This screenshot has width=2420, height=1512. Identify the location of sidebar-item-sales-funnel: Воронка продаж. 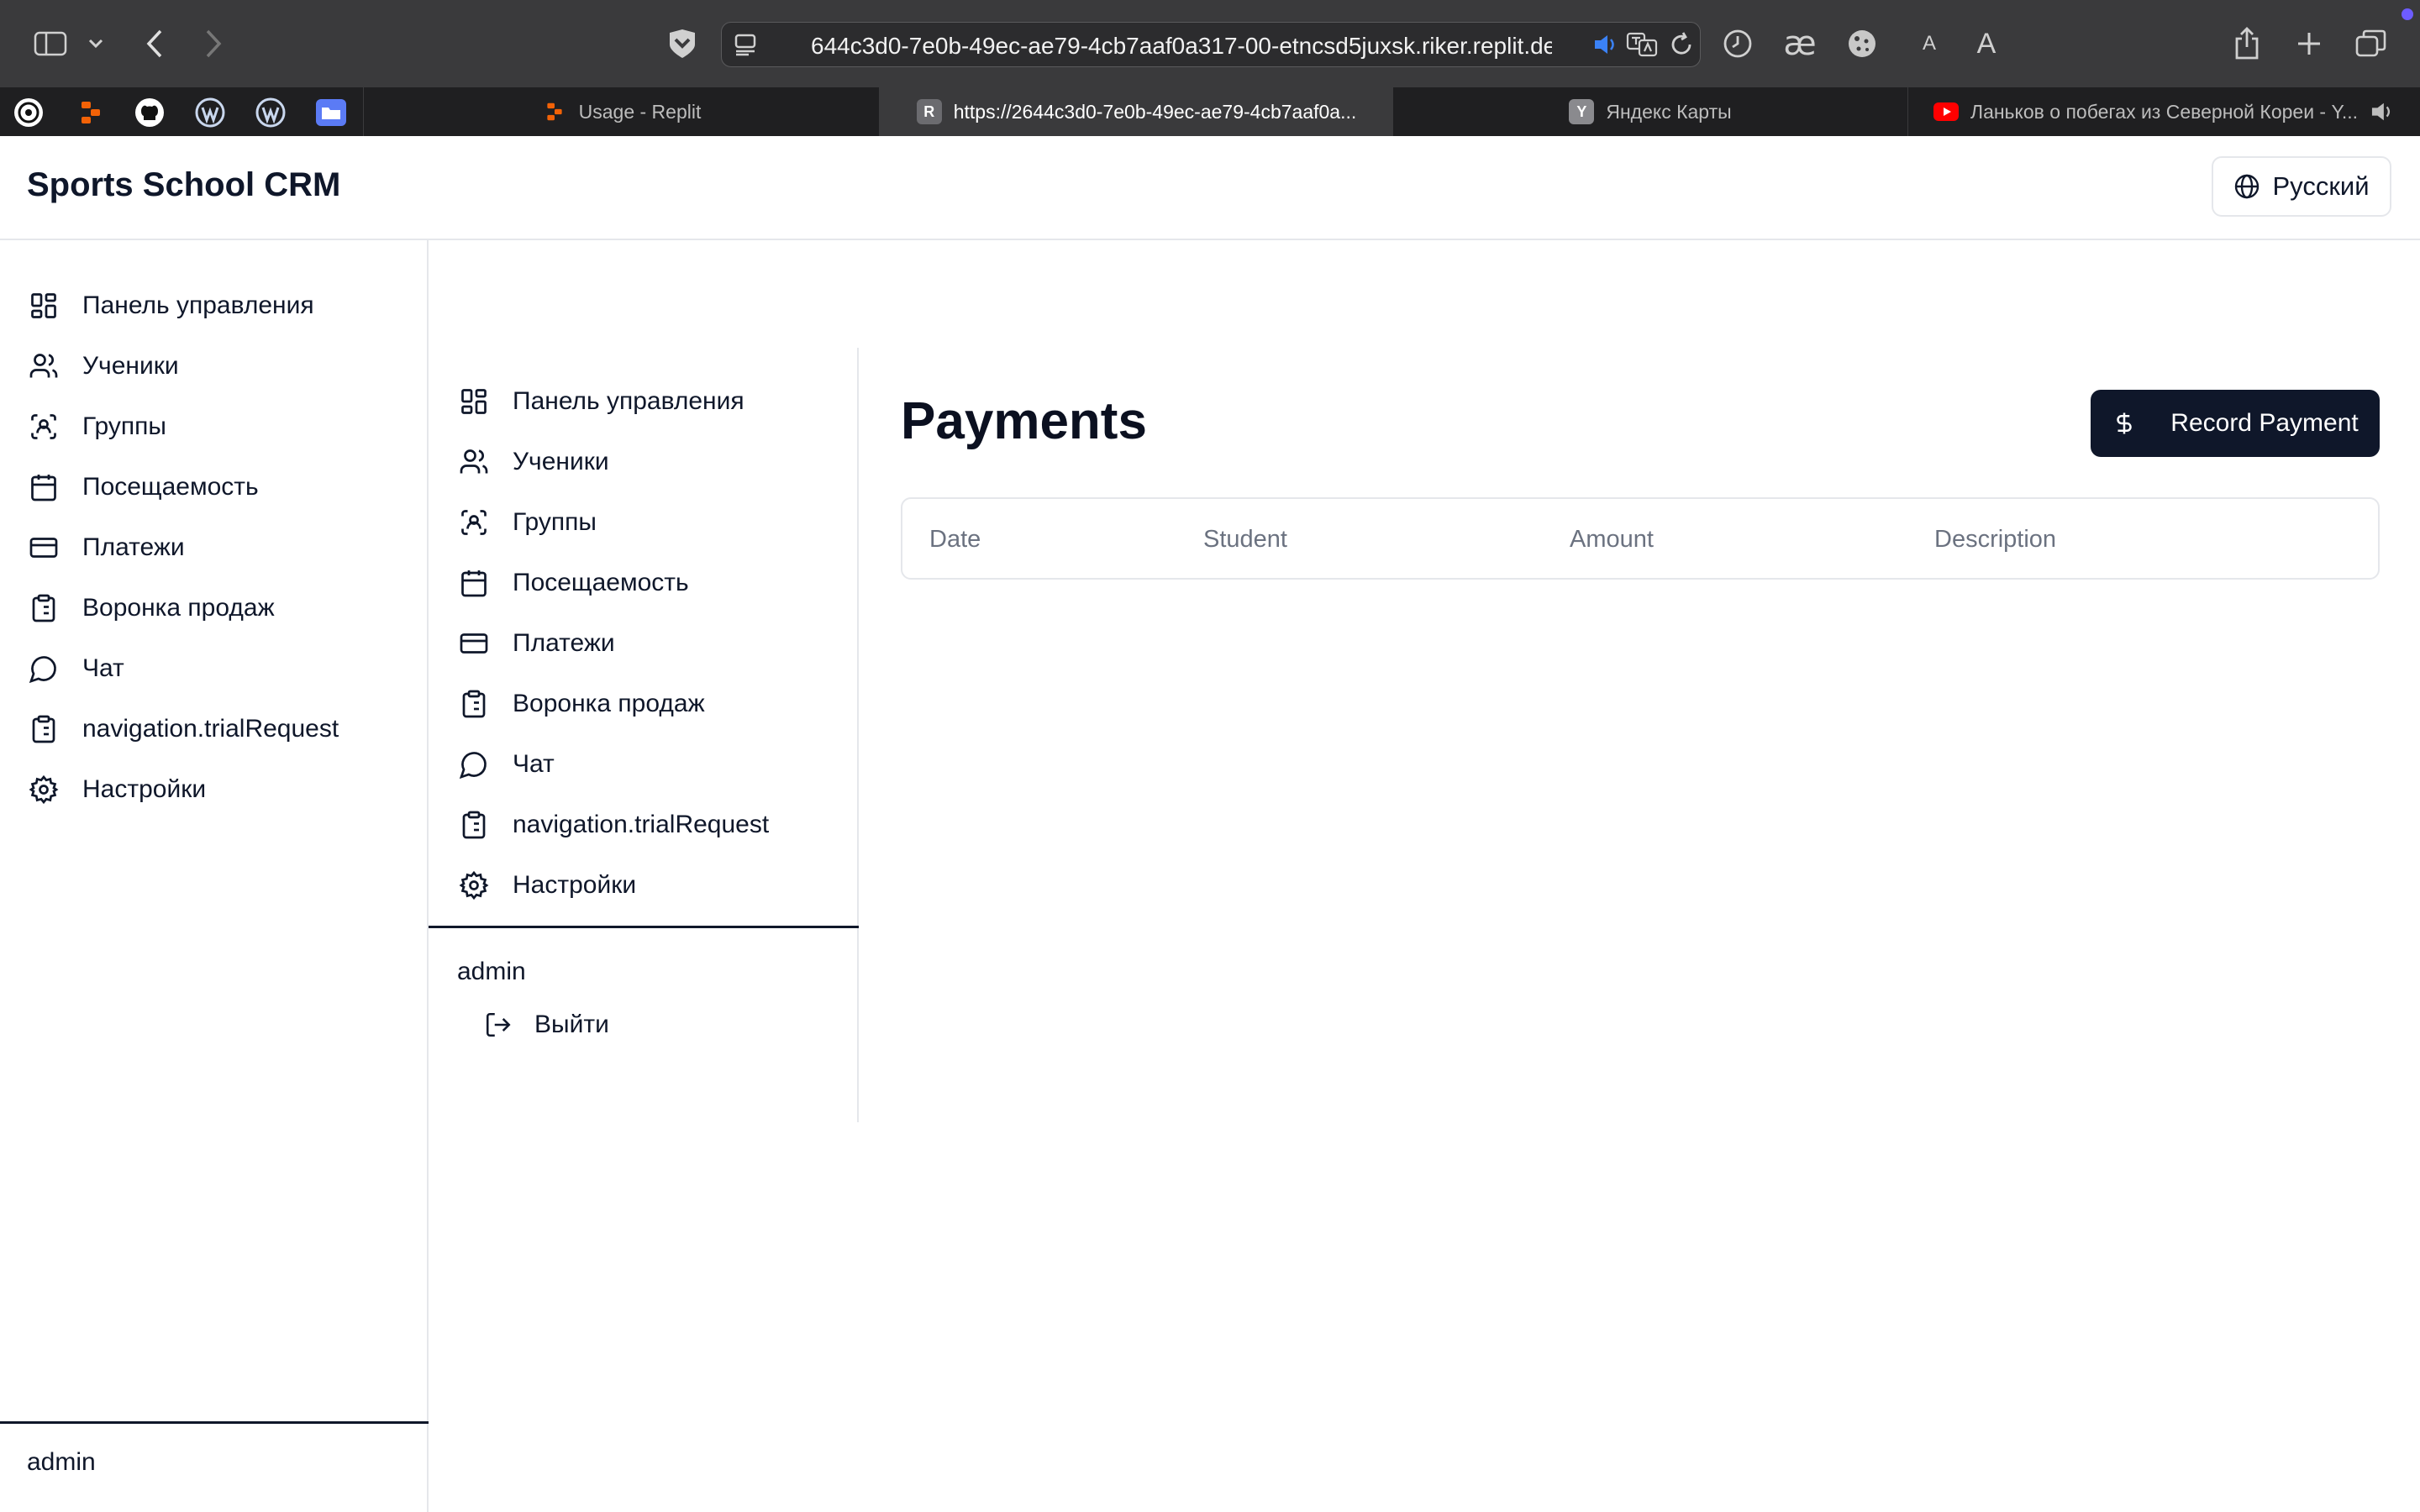
(151, 608).